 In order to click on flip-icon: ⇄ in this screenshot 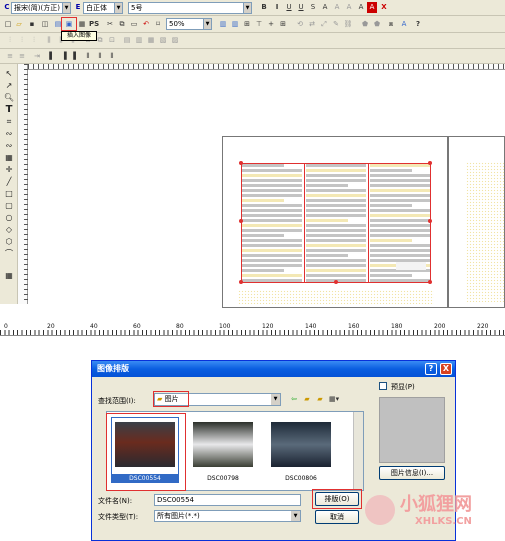, I will do `click(312, 24)`.